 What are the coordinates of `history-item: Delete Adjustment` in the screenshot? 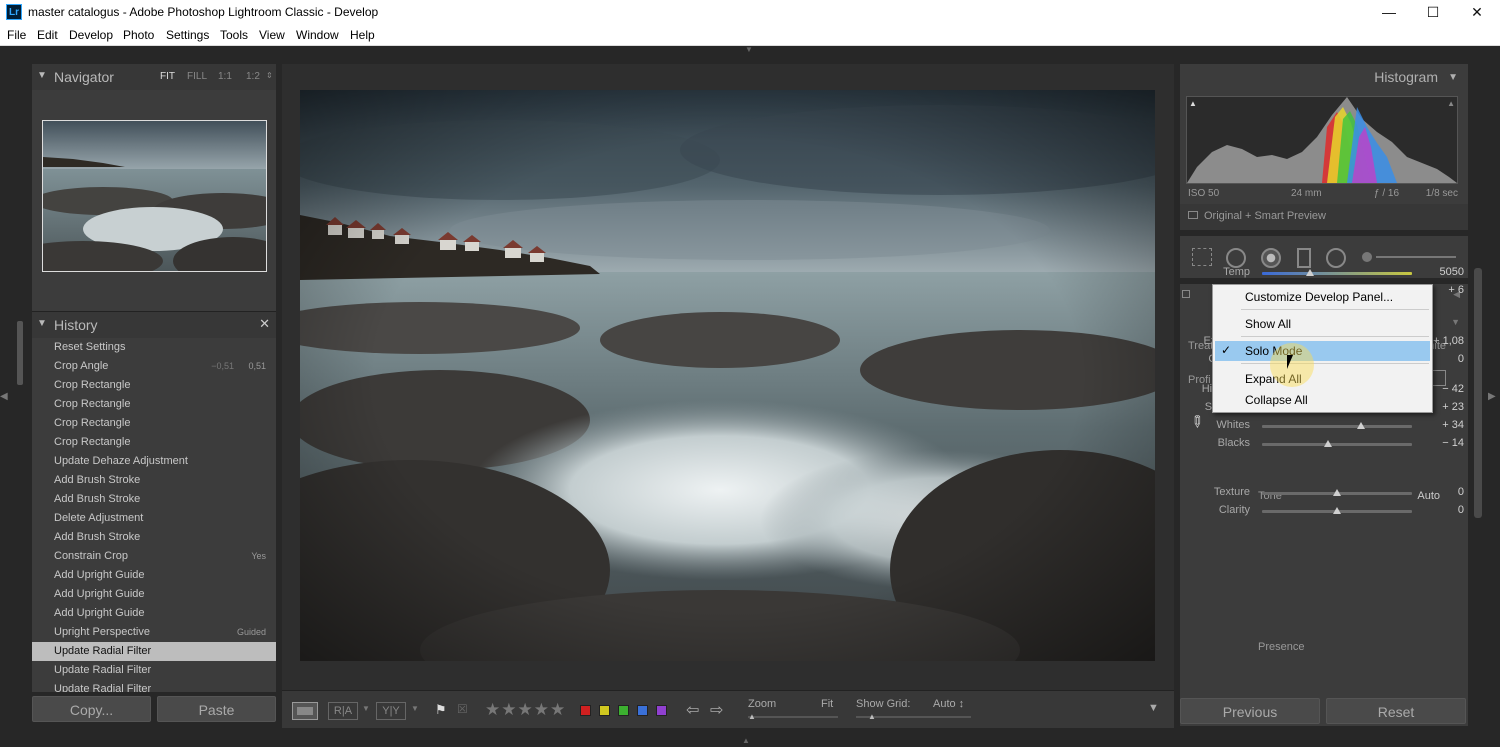 It's located at (154, 518).